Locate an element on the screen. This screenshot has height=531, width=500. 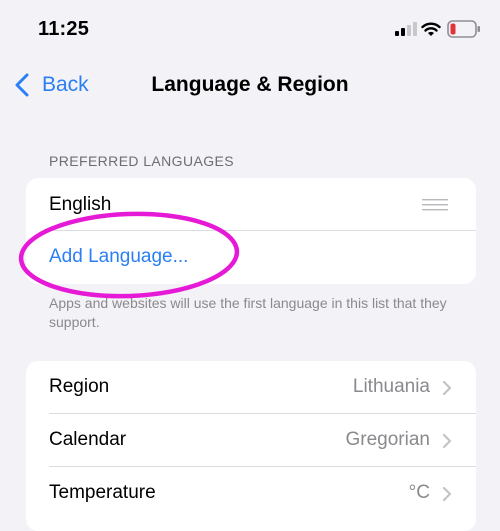
cellular-signal-icon is located at coordinates (406, 29).